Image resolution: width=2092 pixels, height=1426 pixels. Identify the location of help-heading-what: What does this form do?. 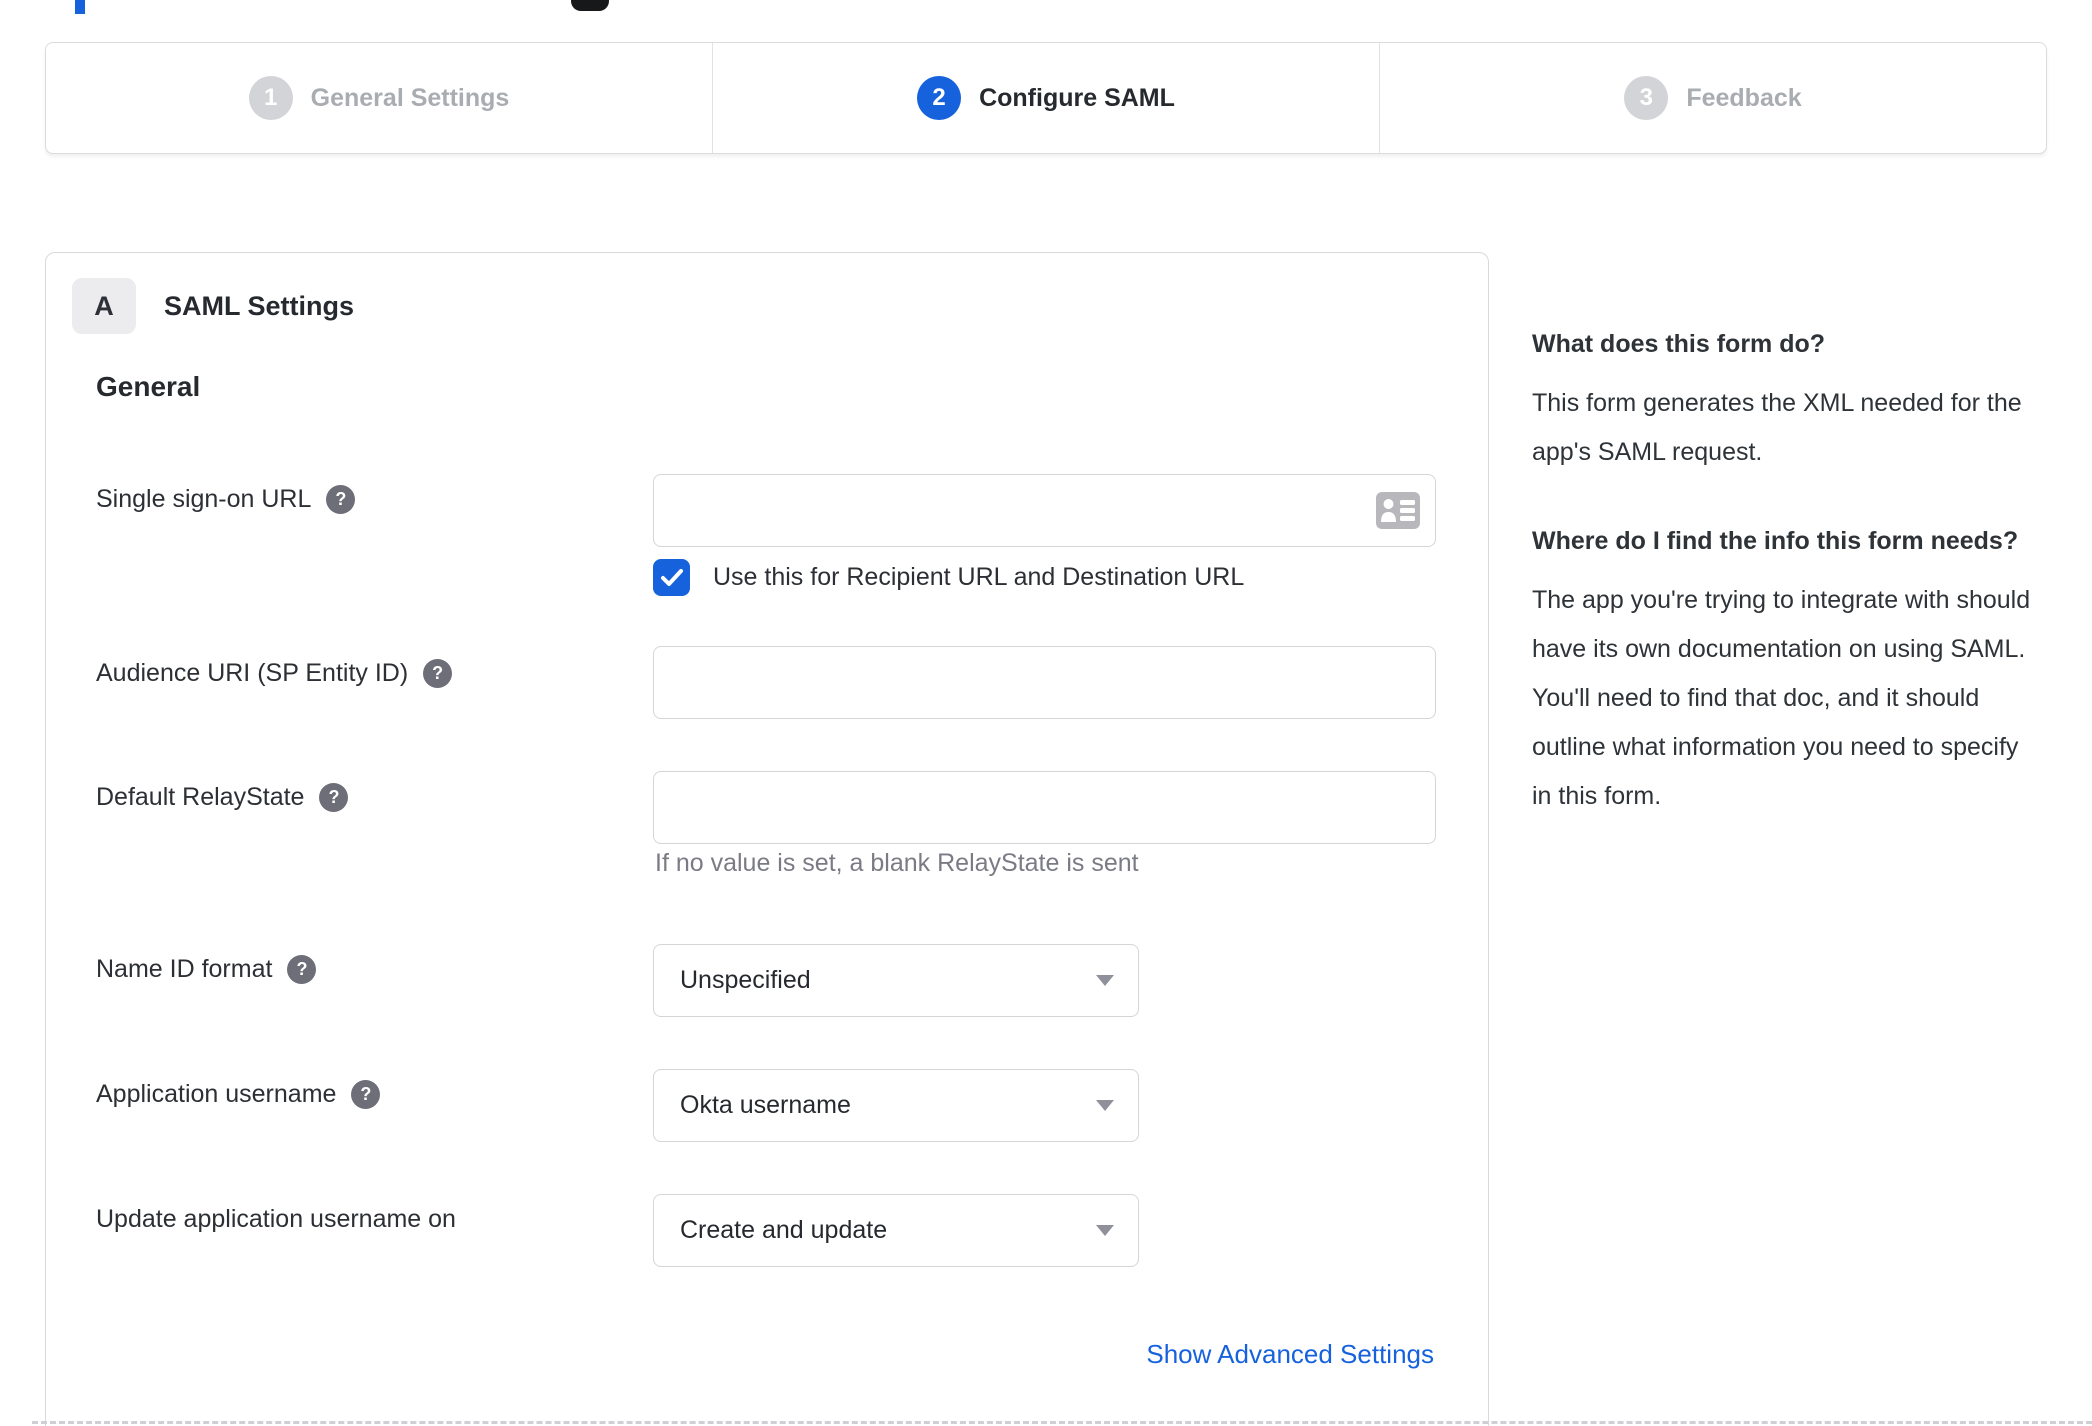
(1679, 344).